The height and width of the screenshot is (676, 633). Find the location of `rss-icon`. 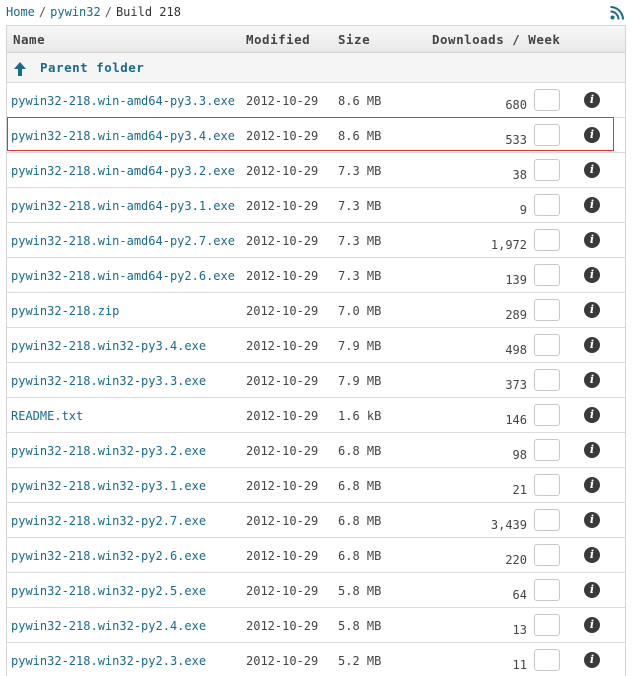

rss-icon is located at coordinates (617, 13).